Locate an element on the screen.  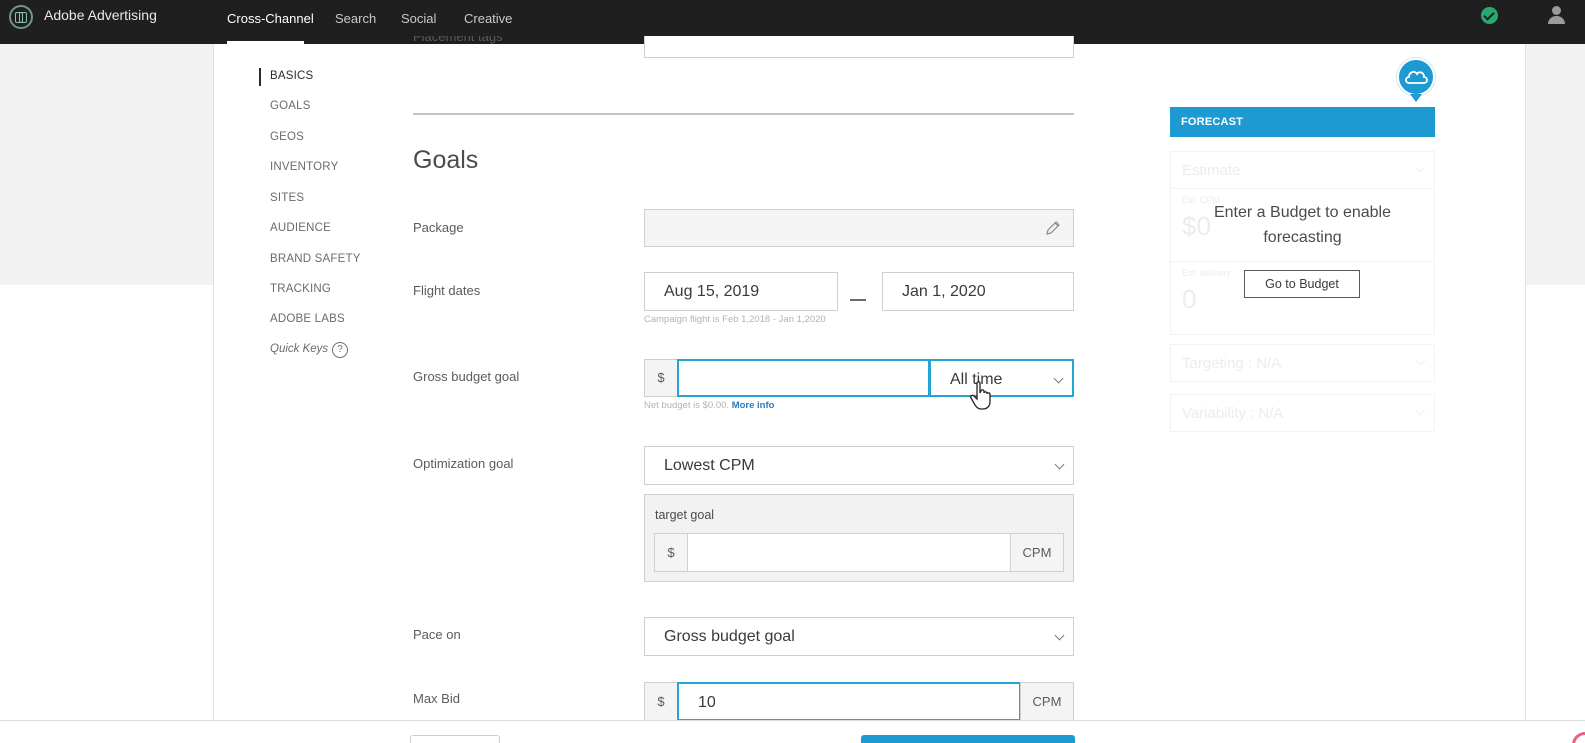
forecast-message-line-2: forecasting is located at coordinates (1302, 237).